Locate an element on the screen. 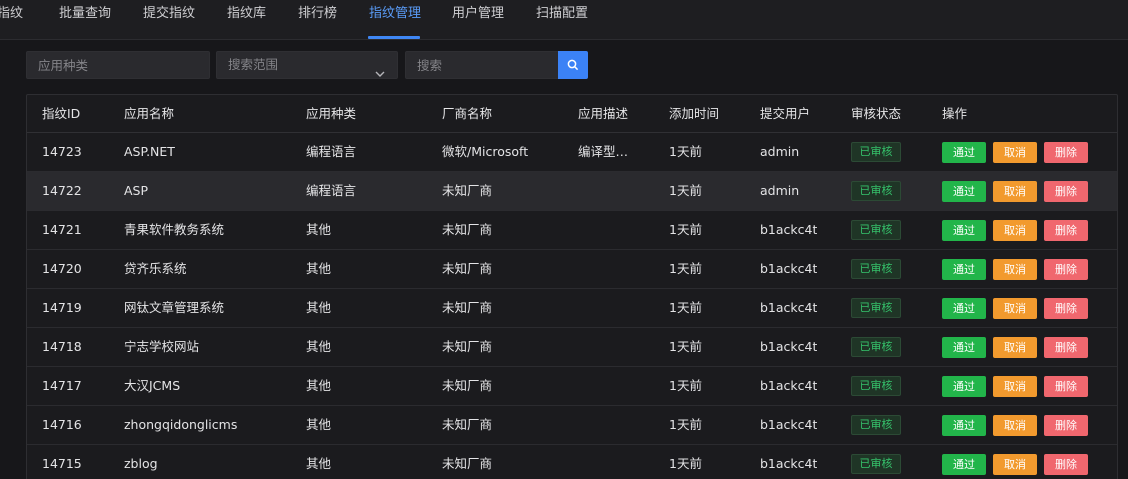  active-tab-indicator is located at coordinates (394, 37).